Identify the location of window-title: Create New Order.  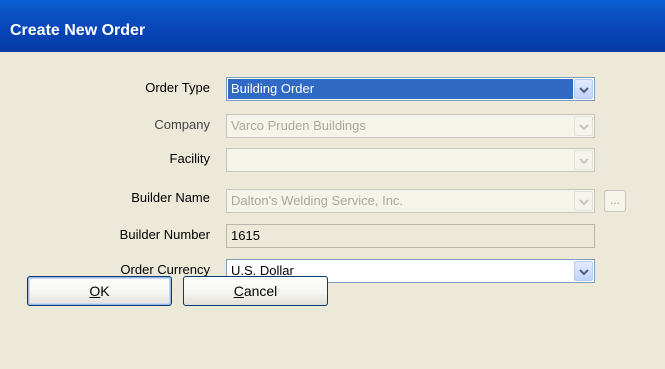
(78, 30).